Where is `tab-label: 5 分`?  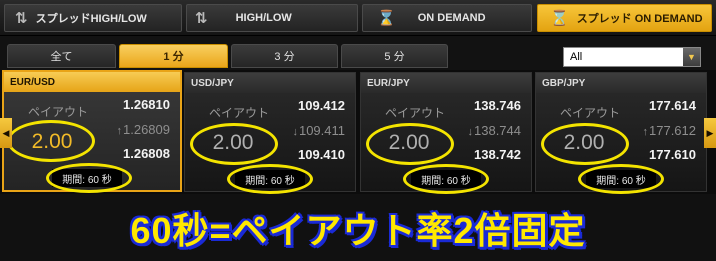
tab-label: 5 分 is located at coordinates (394, 57).